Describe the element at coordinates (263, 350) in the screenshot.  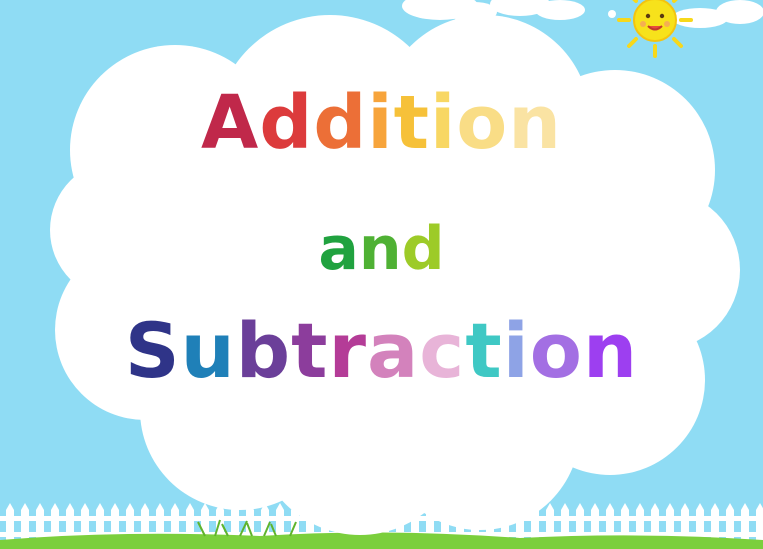
I see `title-letter: b` at that location.